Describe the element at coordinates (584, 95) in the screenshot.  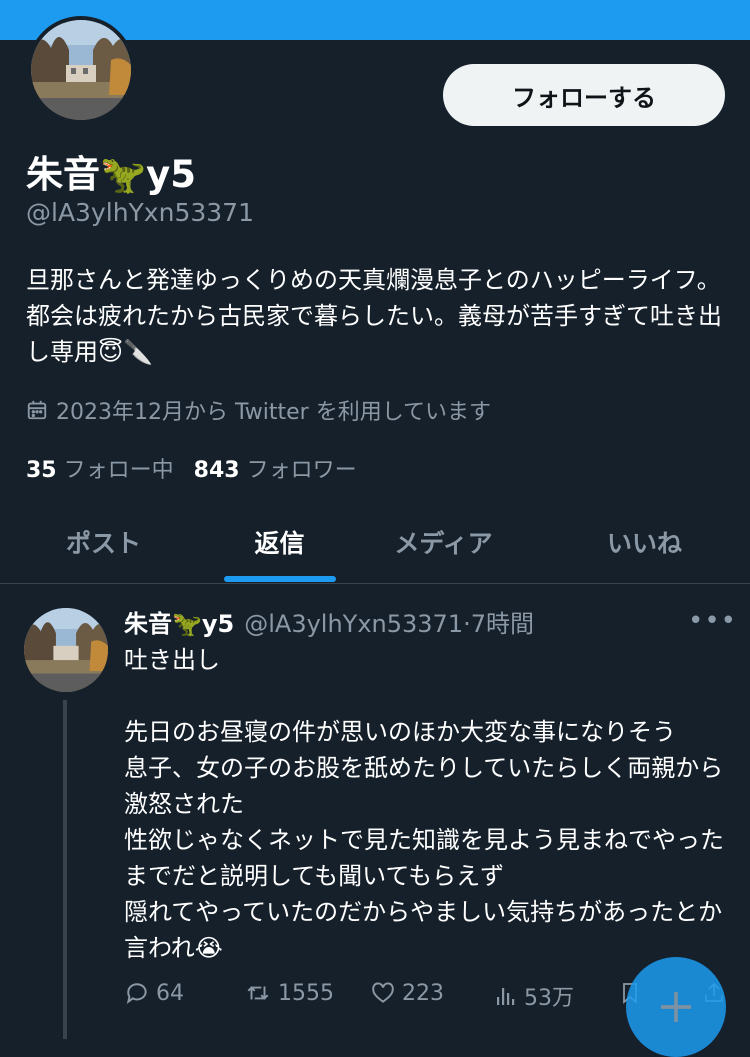
I see `follow-button: フォローする` at that location.